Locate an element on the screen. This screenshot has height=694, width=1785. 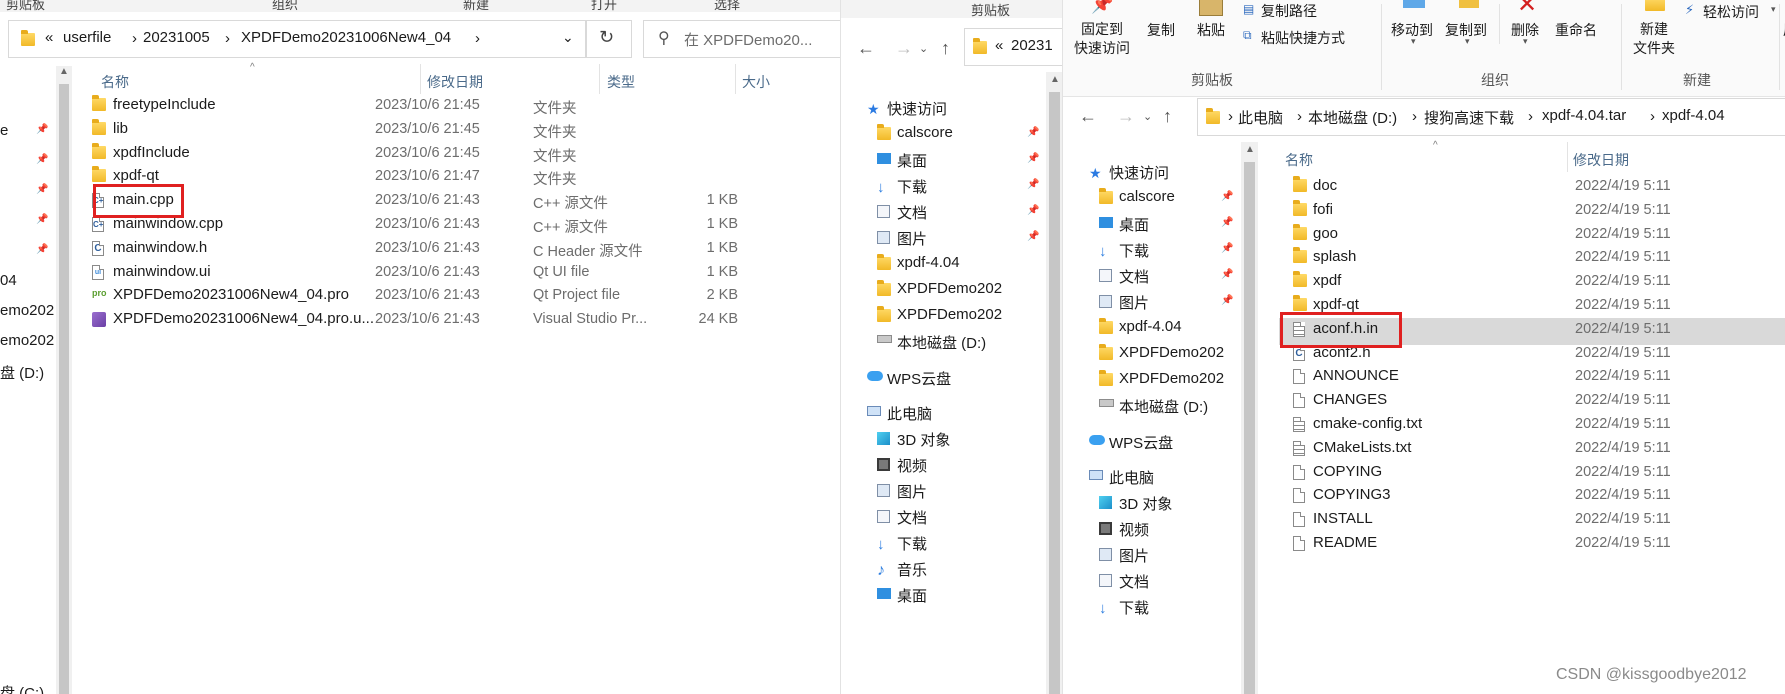
column-header-size: 大小 is located at coordinates (756, 82).